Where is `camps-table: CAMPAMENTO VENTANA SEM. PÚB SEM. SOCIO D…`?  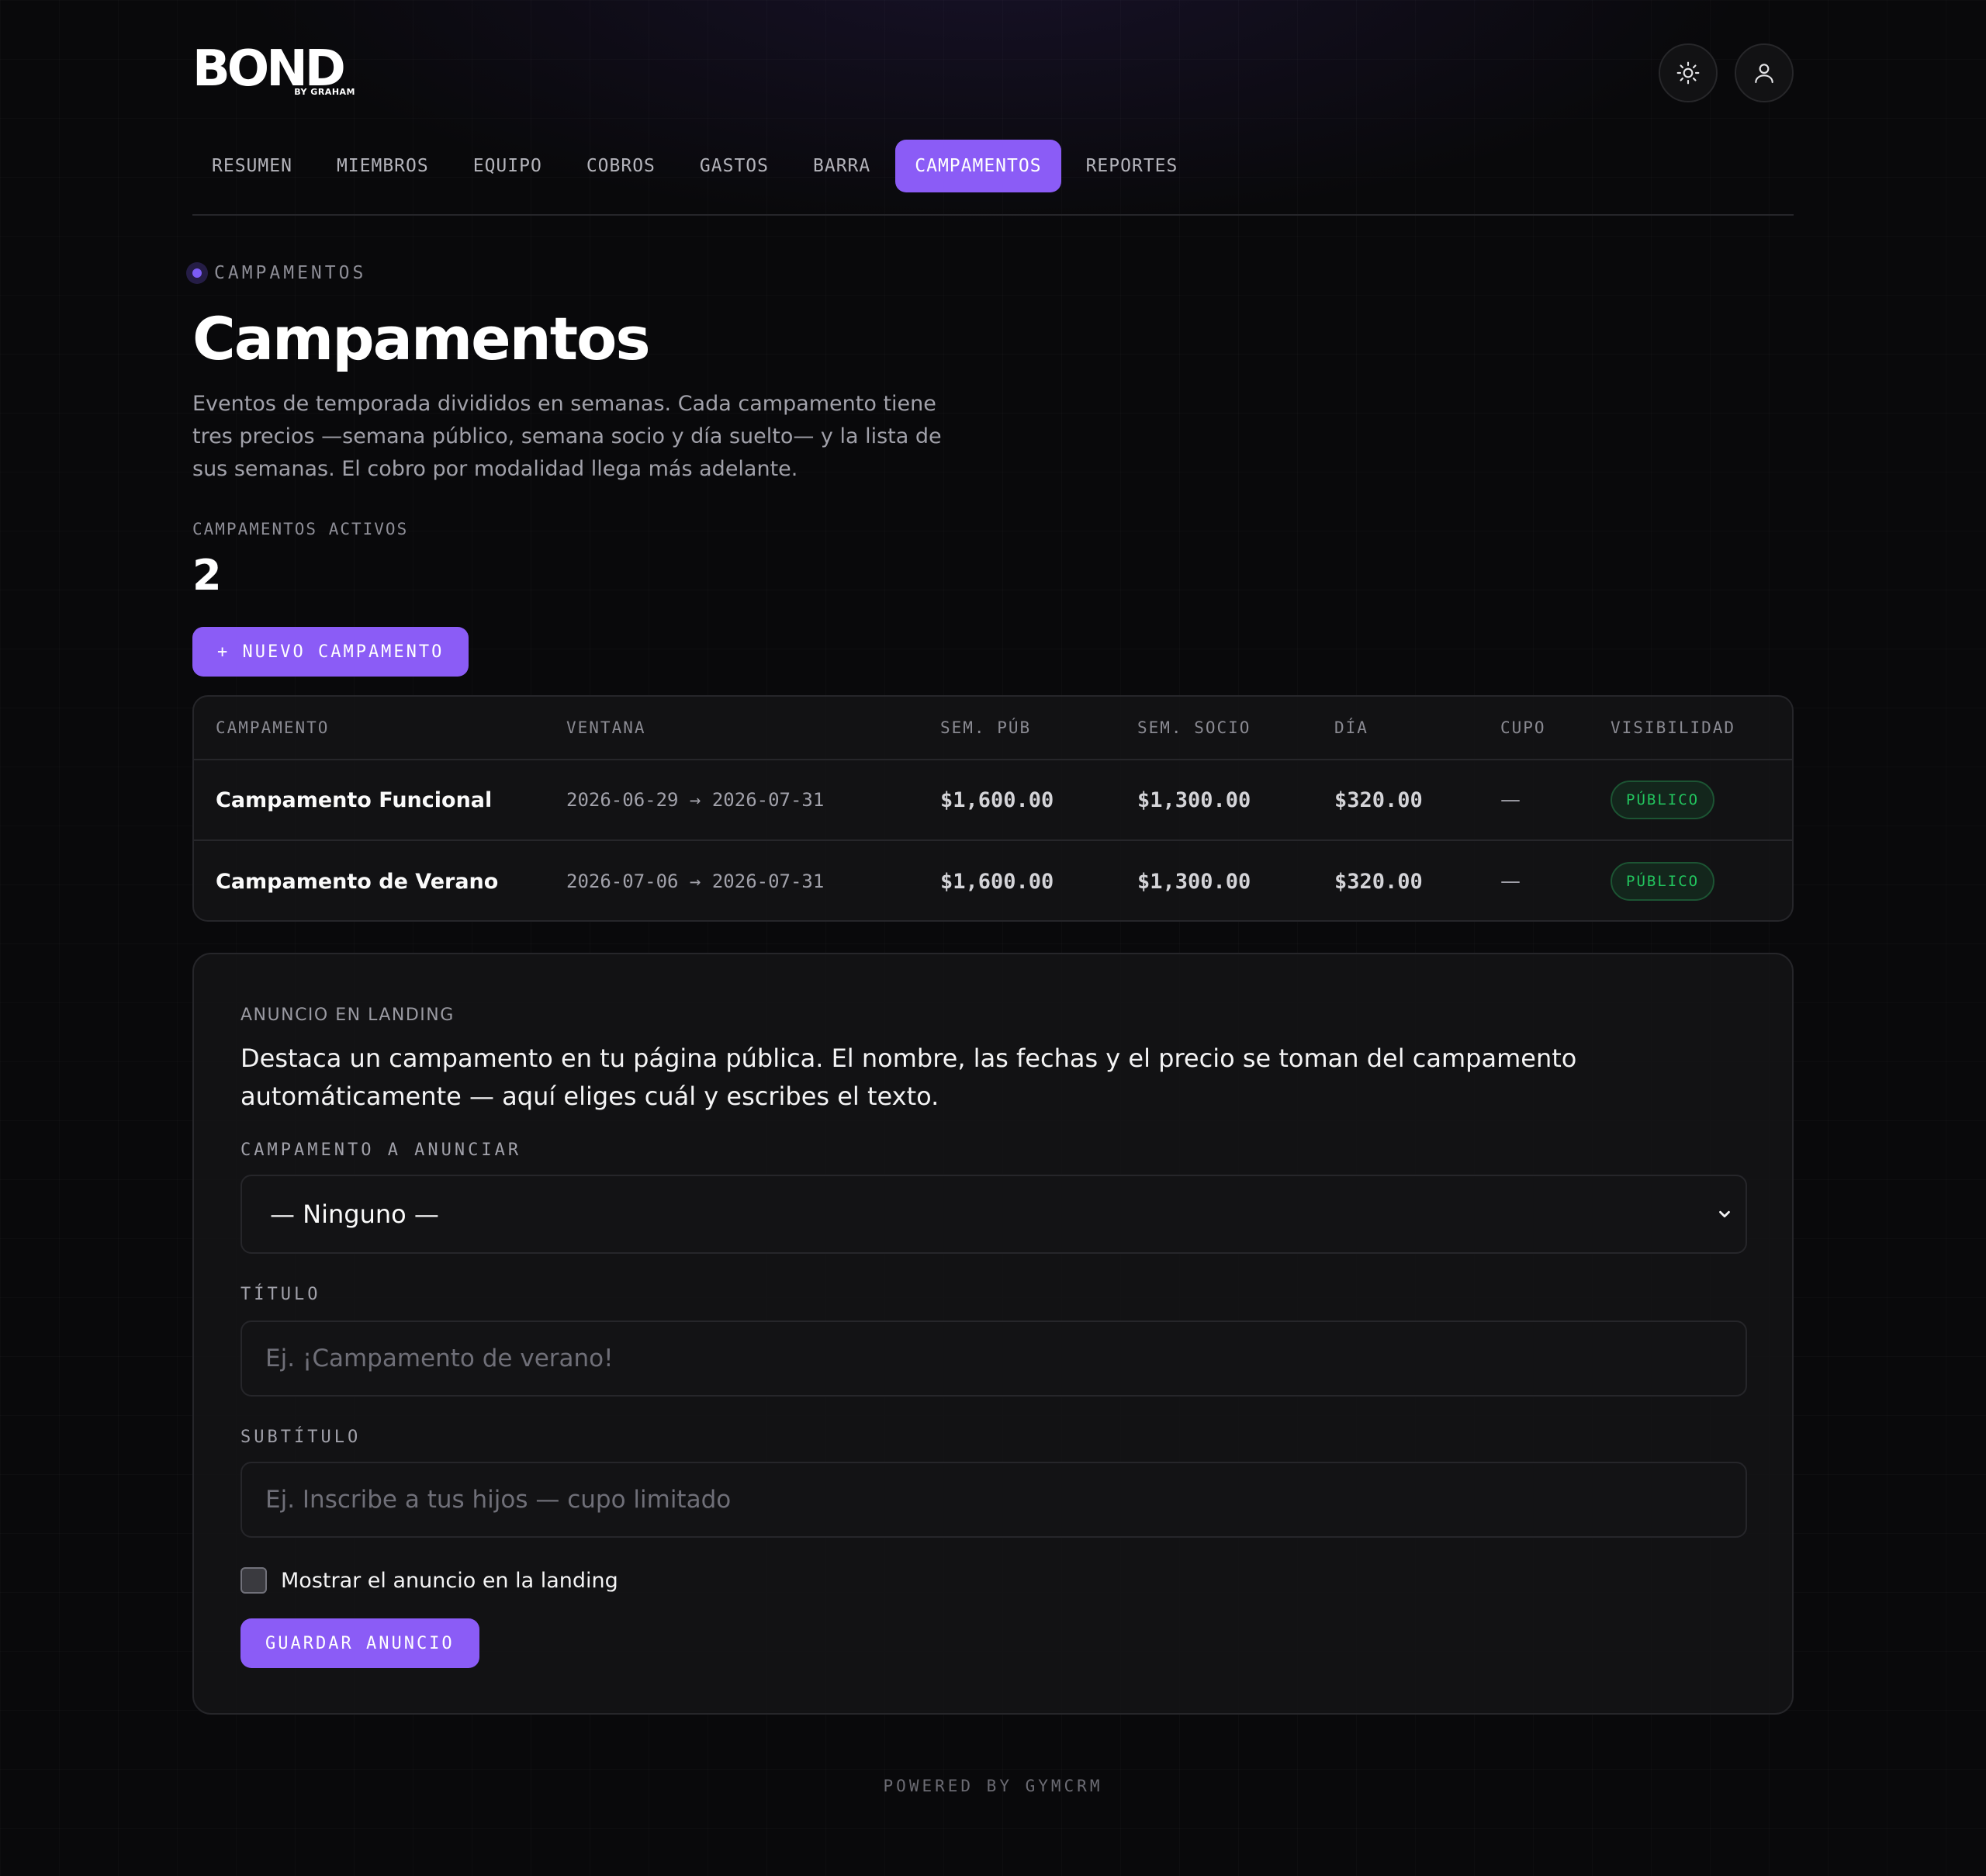 camps-table: CAMPAMENTO VENTANA SEM. PÚB SEM. SOCIO D… is located at coordinates (993, 808).